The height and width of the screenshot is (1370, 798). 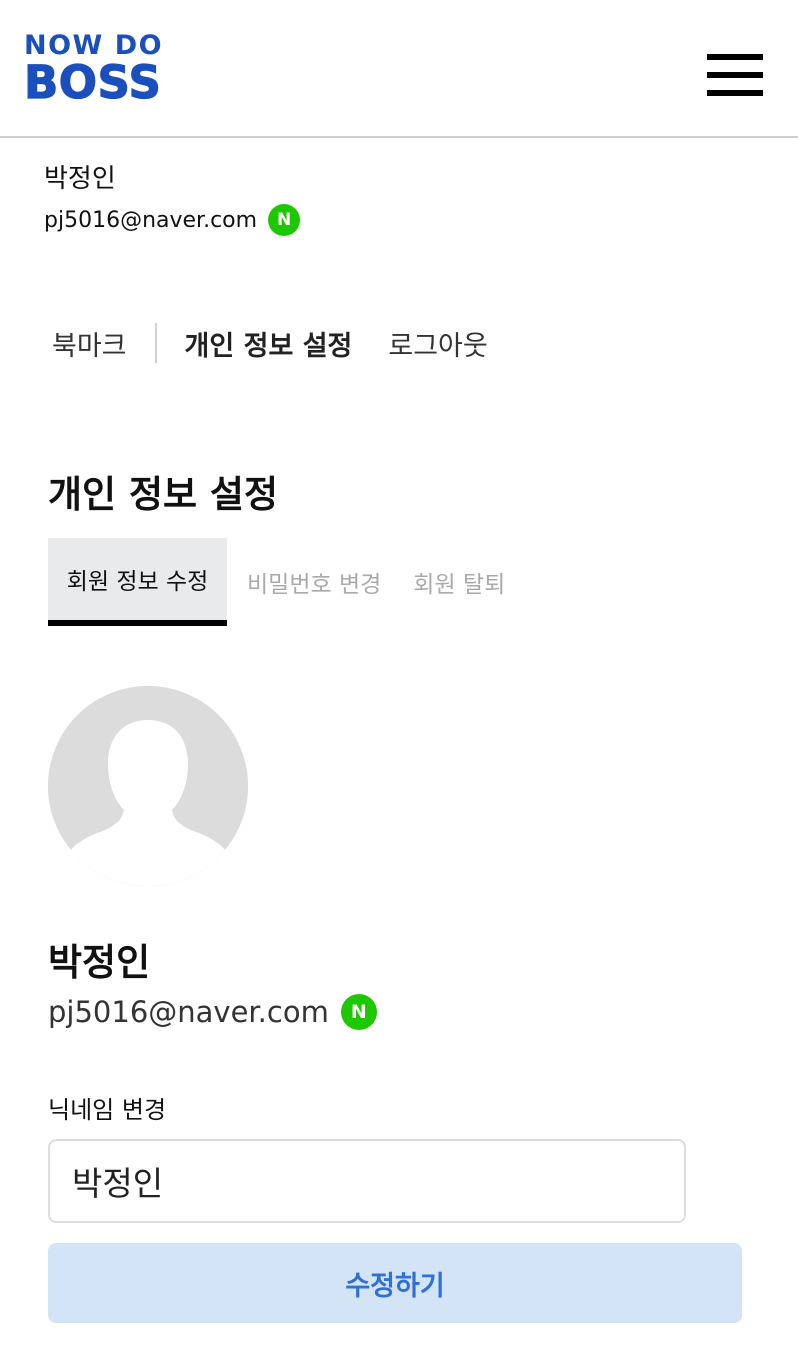 I want to click on default-avatar-icon, so click(x=148, y=786).